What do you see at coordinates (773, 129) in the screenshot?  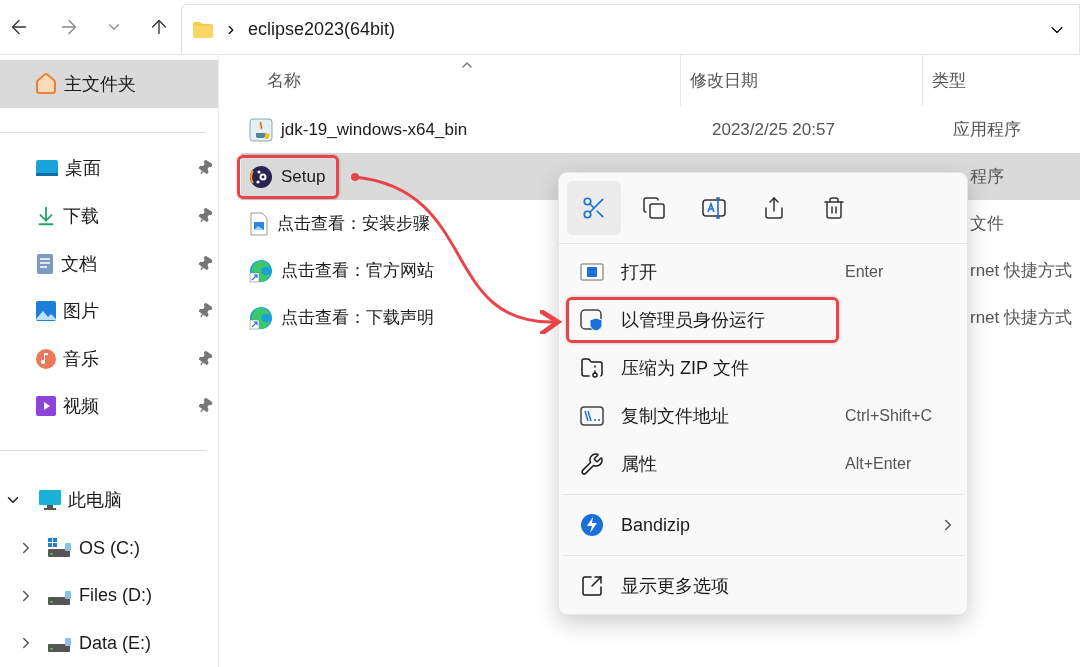 I see `modified-date: 2023/2/25 20:57` at bounding box center [773, 129].